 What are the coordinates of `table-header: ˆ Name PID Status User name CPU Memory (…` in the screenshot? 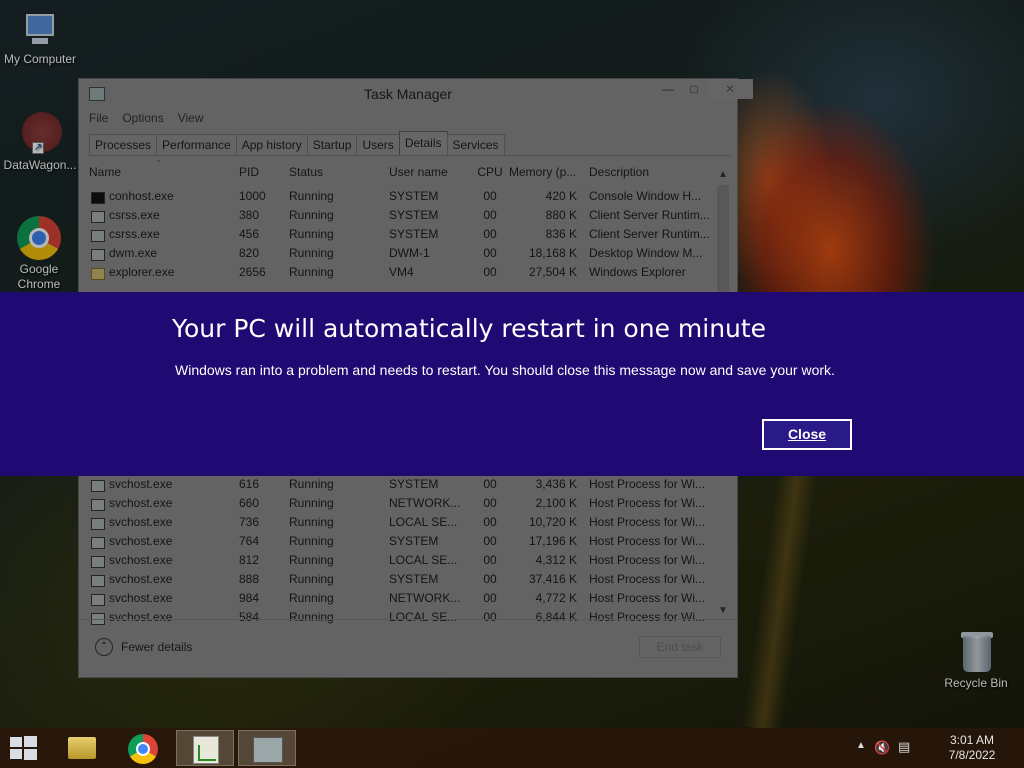 It's located at (404, 174).